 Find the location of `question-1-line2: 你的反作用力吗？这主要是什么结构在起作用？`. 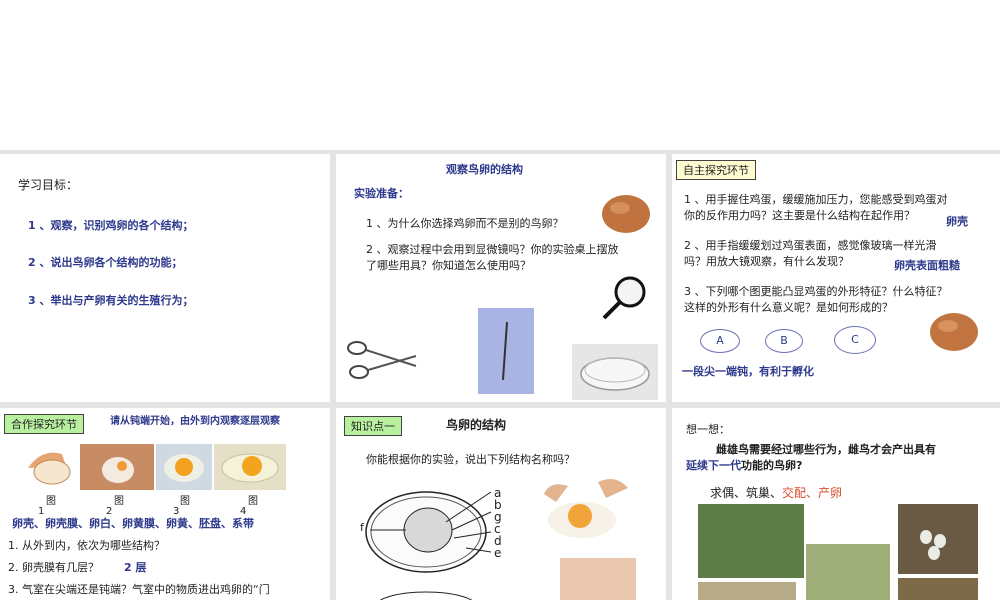

question-1-line2: 你的反作用力吗？这主要是什么结构在起作用？ is located at coordinates (799, 215).